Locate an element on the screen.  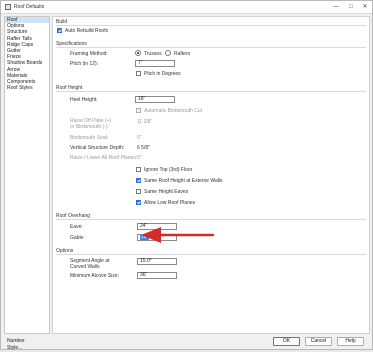
allow-low-roof-planes-label: Allow Low Roof Planes is located at coordinates (170, 203).